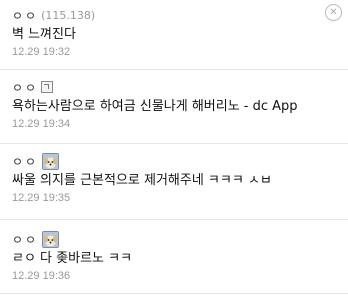 Image resolution: width=348 pixels, height=298 pixels. I want to click on comment-text: ㄹㅇ 다 좆바르노 ㅋㅋ, so click(72, 258).